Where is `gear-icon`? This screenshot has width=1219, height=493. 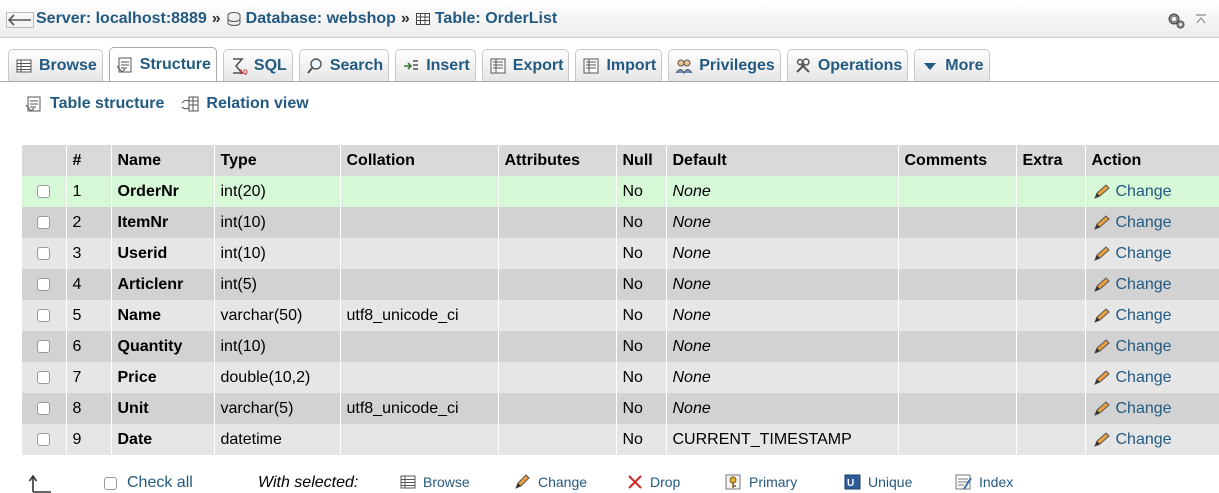 gear-icon is located at coordinates (1176, 20).